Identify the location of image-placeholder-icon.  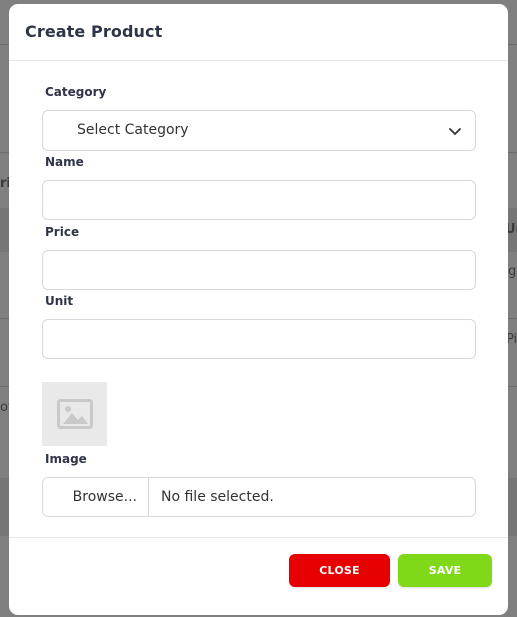
(74, 414).